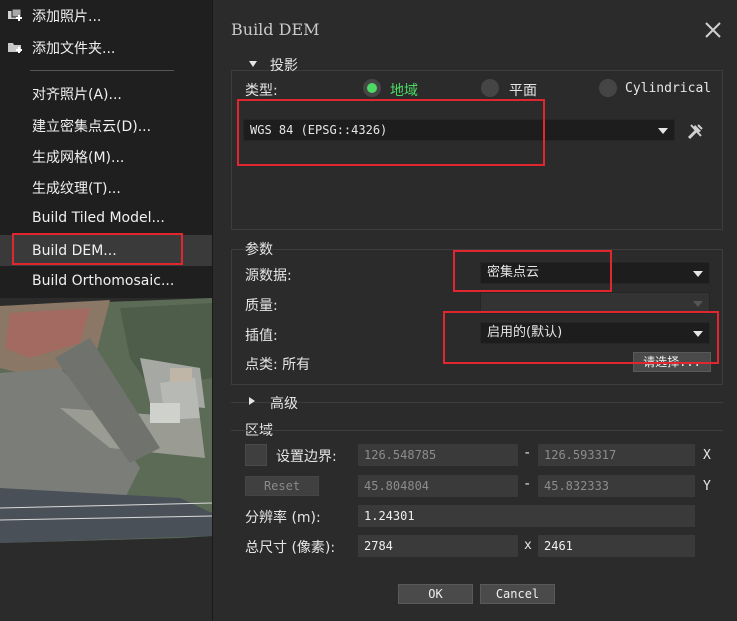 Image resolution: width=737 pixels, height=621 pixels. Describe the element at coordinates (259, 250) in the screenshot. I see `parameters-header: 参数` at that location.